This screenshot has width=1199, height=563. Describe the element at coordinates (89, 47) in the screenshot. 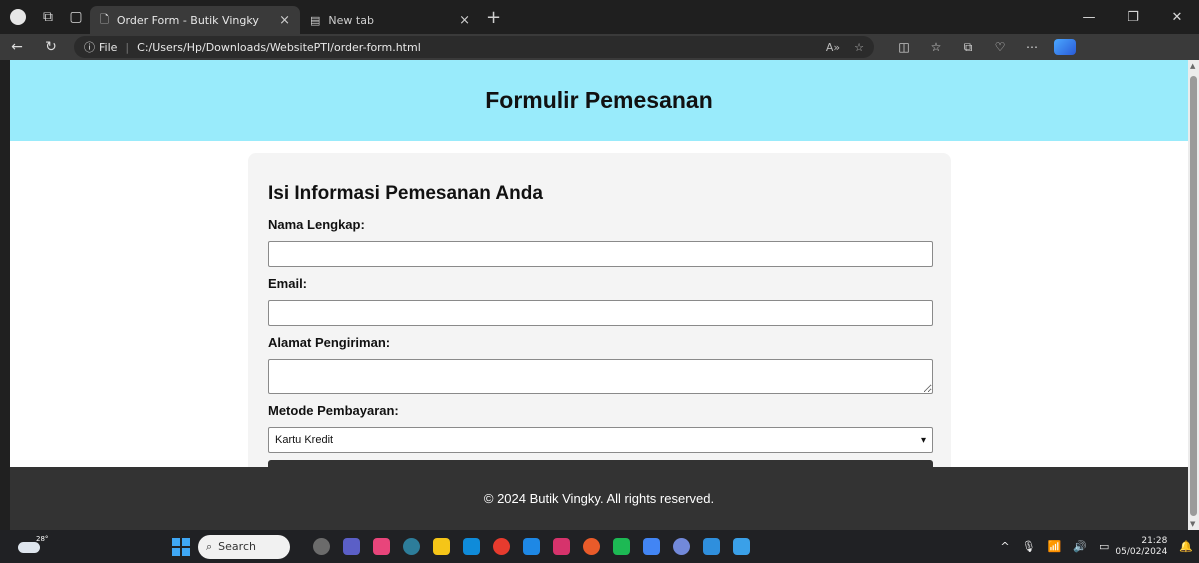

I see `info-icon: ⓘ` at that location.